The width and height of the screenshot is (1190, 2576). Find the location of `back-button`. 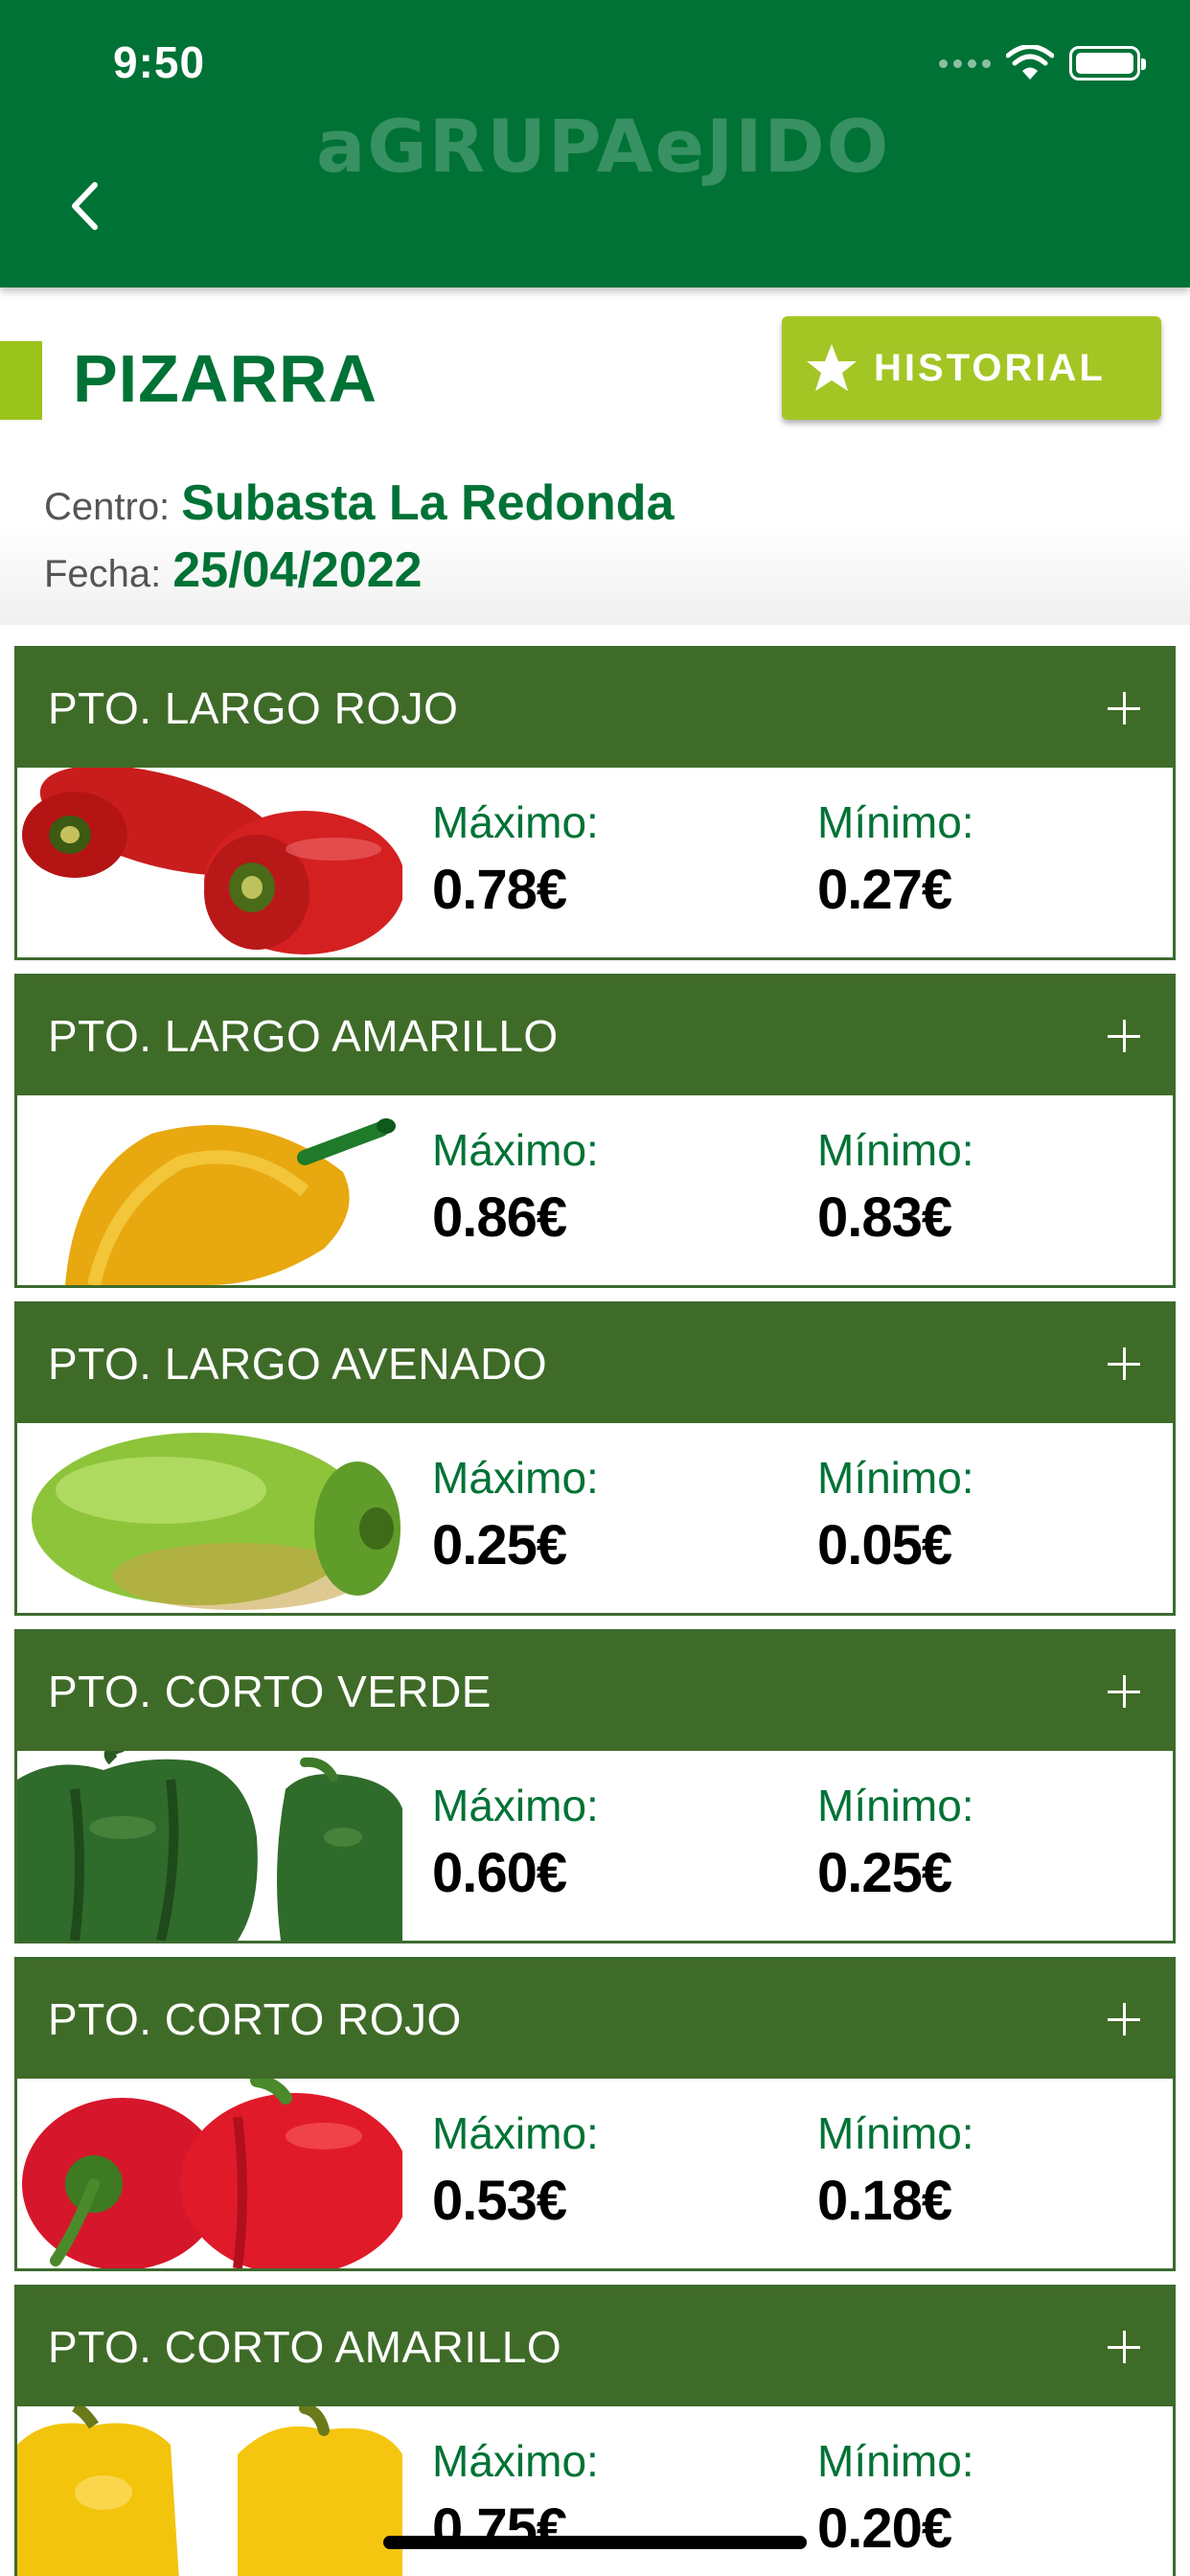

back-button is located at coordinates (85, 206).